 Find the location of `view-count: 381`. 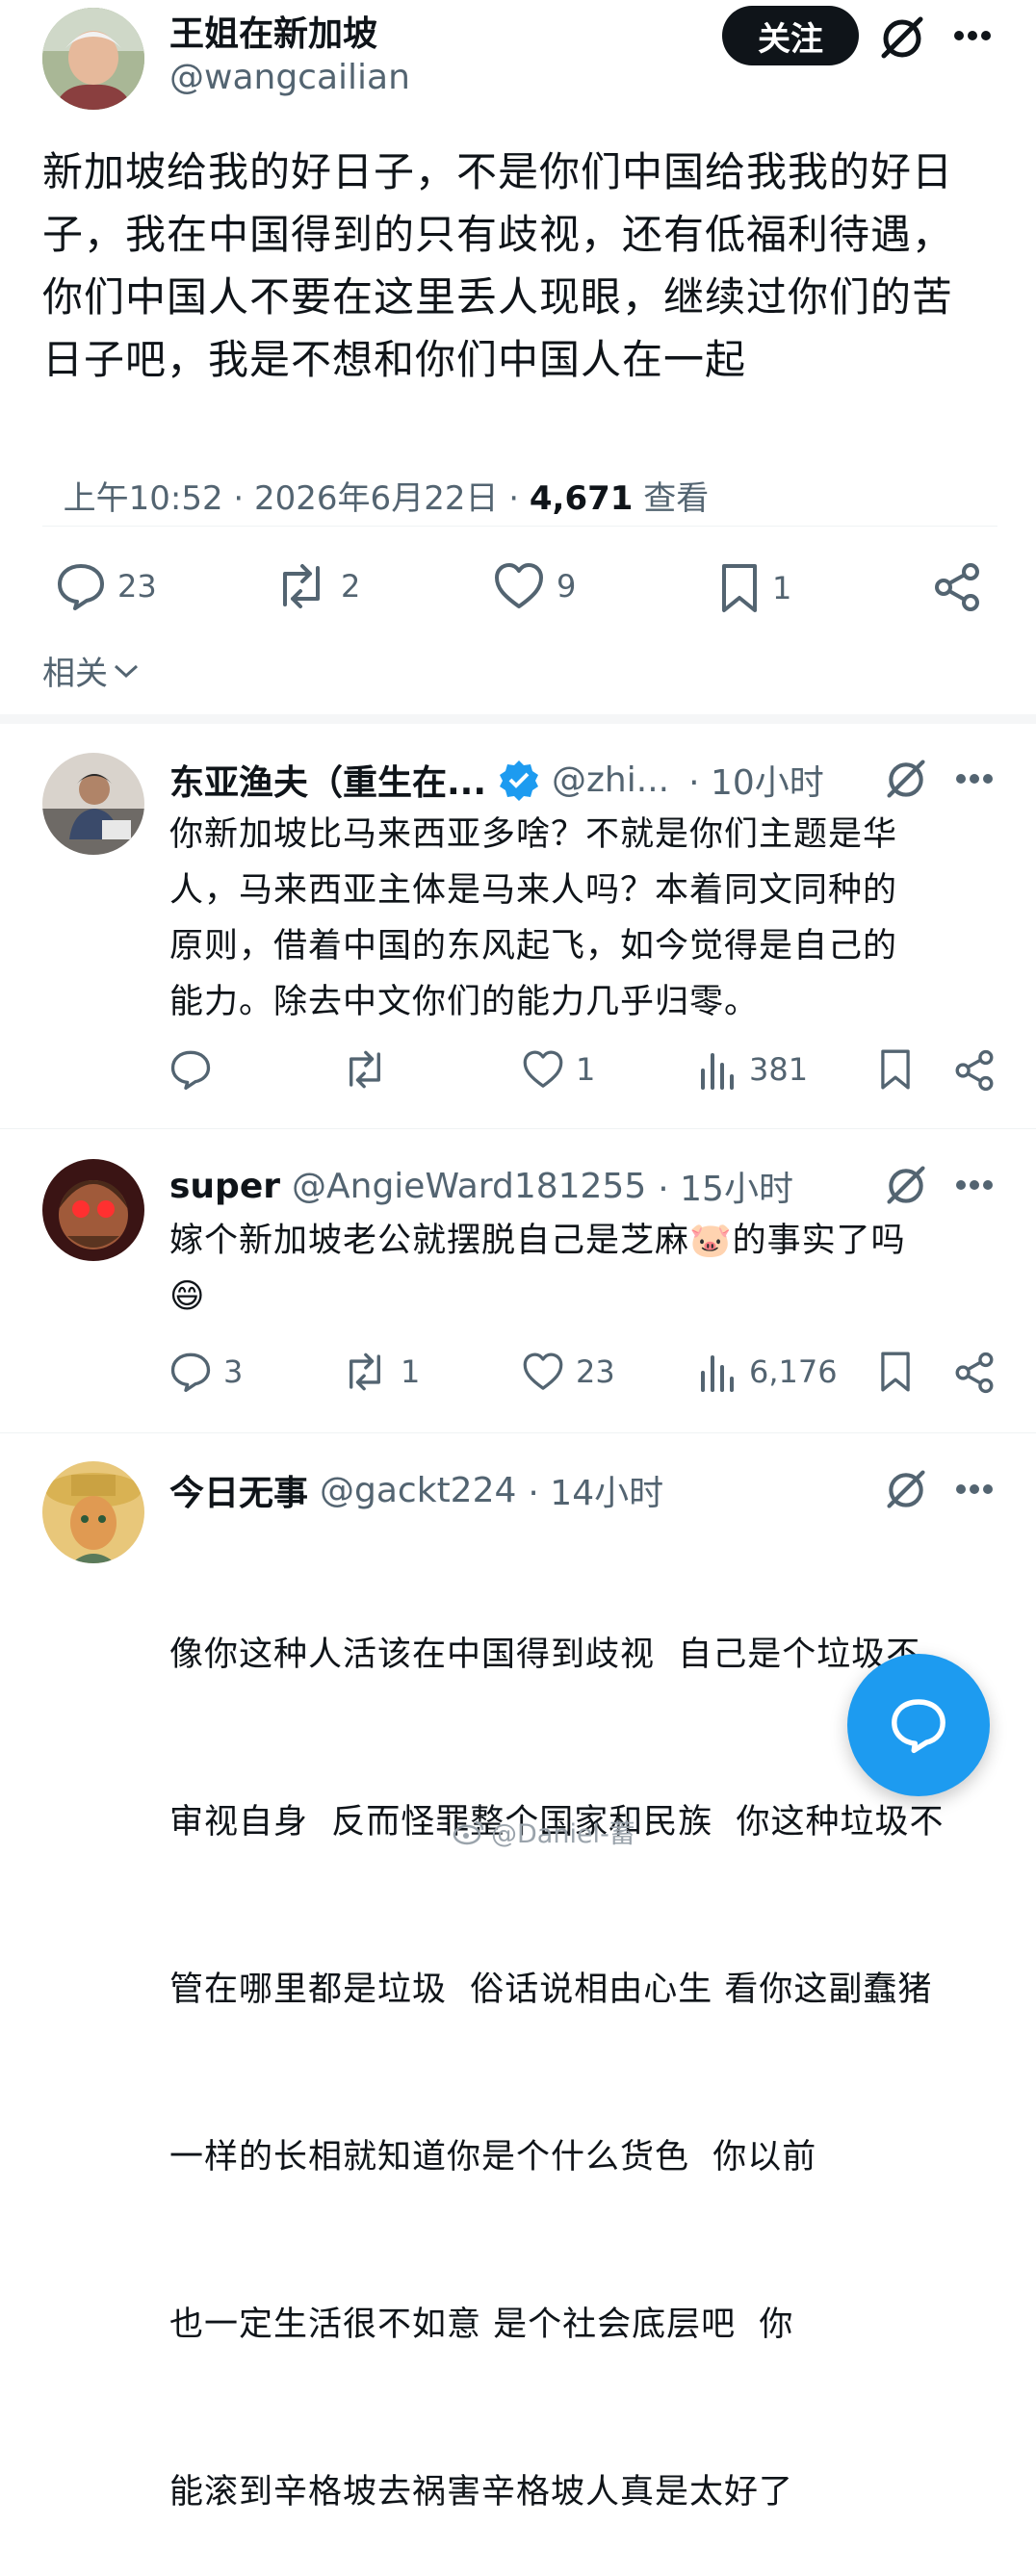

view-count: 381 is located at coordinates (779, 1069).